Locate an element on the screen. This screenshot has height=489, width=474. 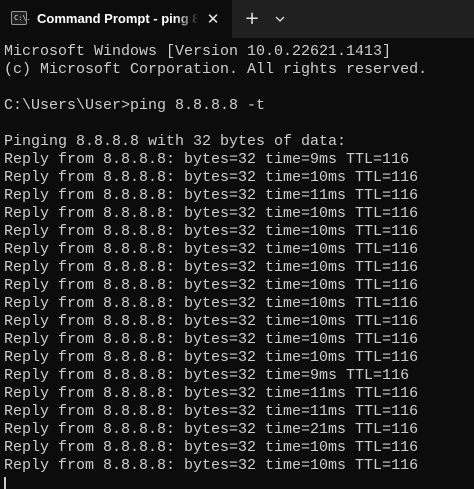
terminal-line: C:\Users\User>ping 8.8.8.8 -t is located at coordinates (135, 105).